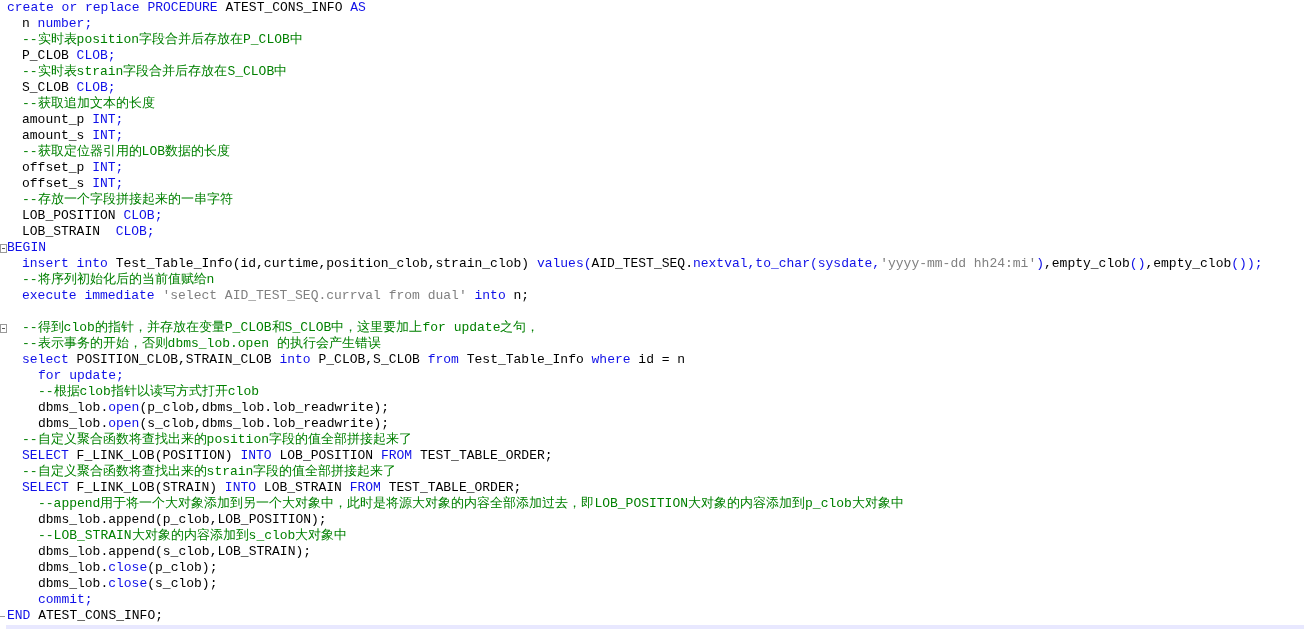 The width and height of the screenshot is (1304, 629). What do you see at coordinates (72, 168) in the screenshot?
I see `code-line: offset_p INT;` at bounding box center [72, 168].